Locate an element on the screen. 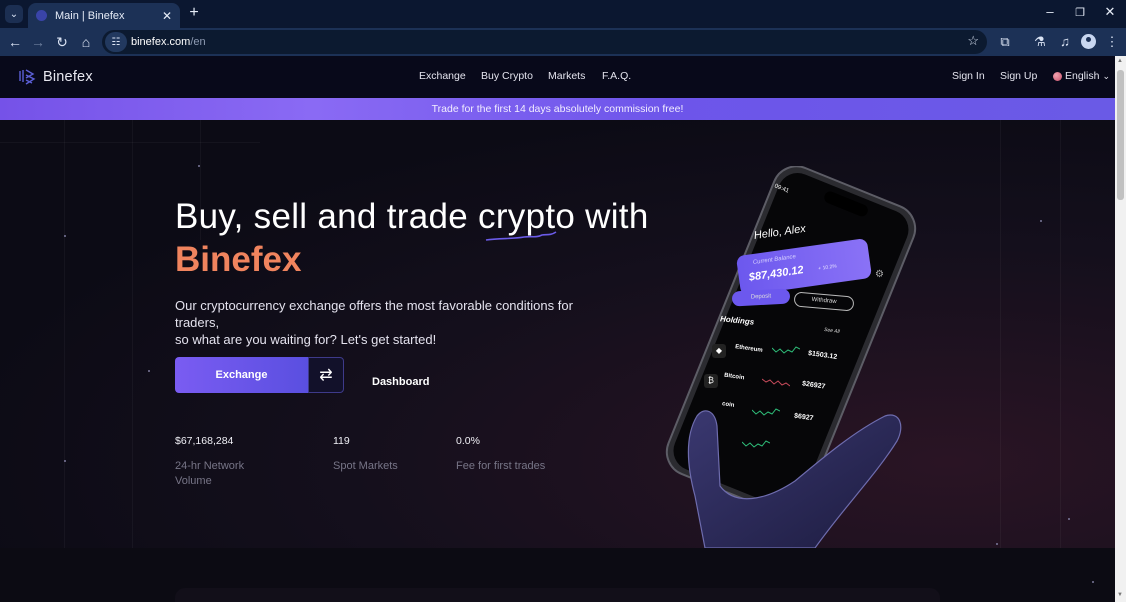 This screenshot has height=602, width=1126. exchange-button: Exchange is located at coordinates (241, 375).